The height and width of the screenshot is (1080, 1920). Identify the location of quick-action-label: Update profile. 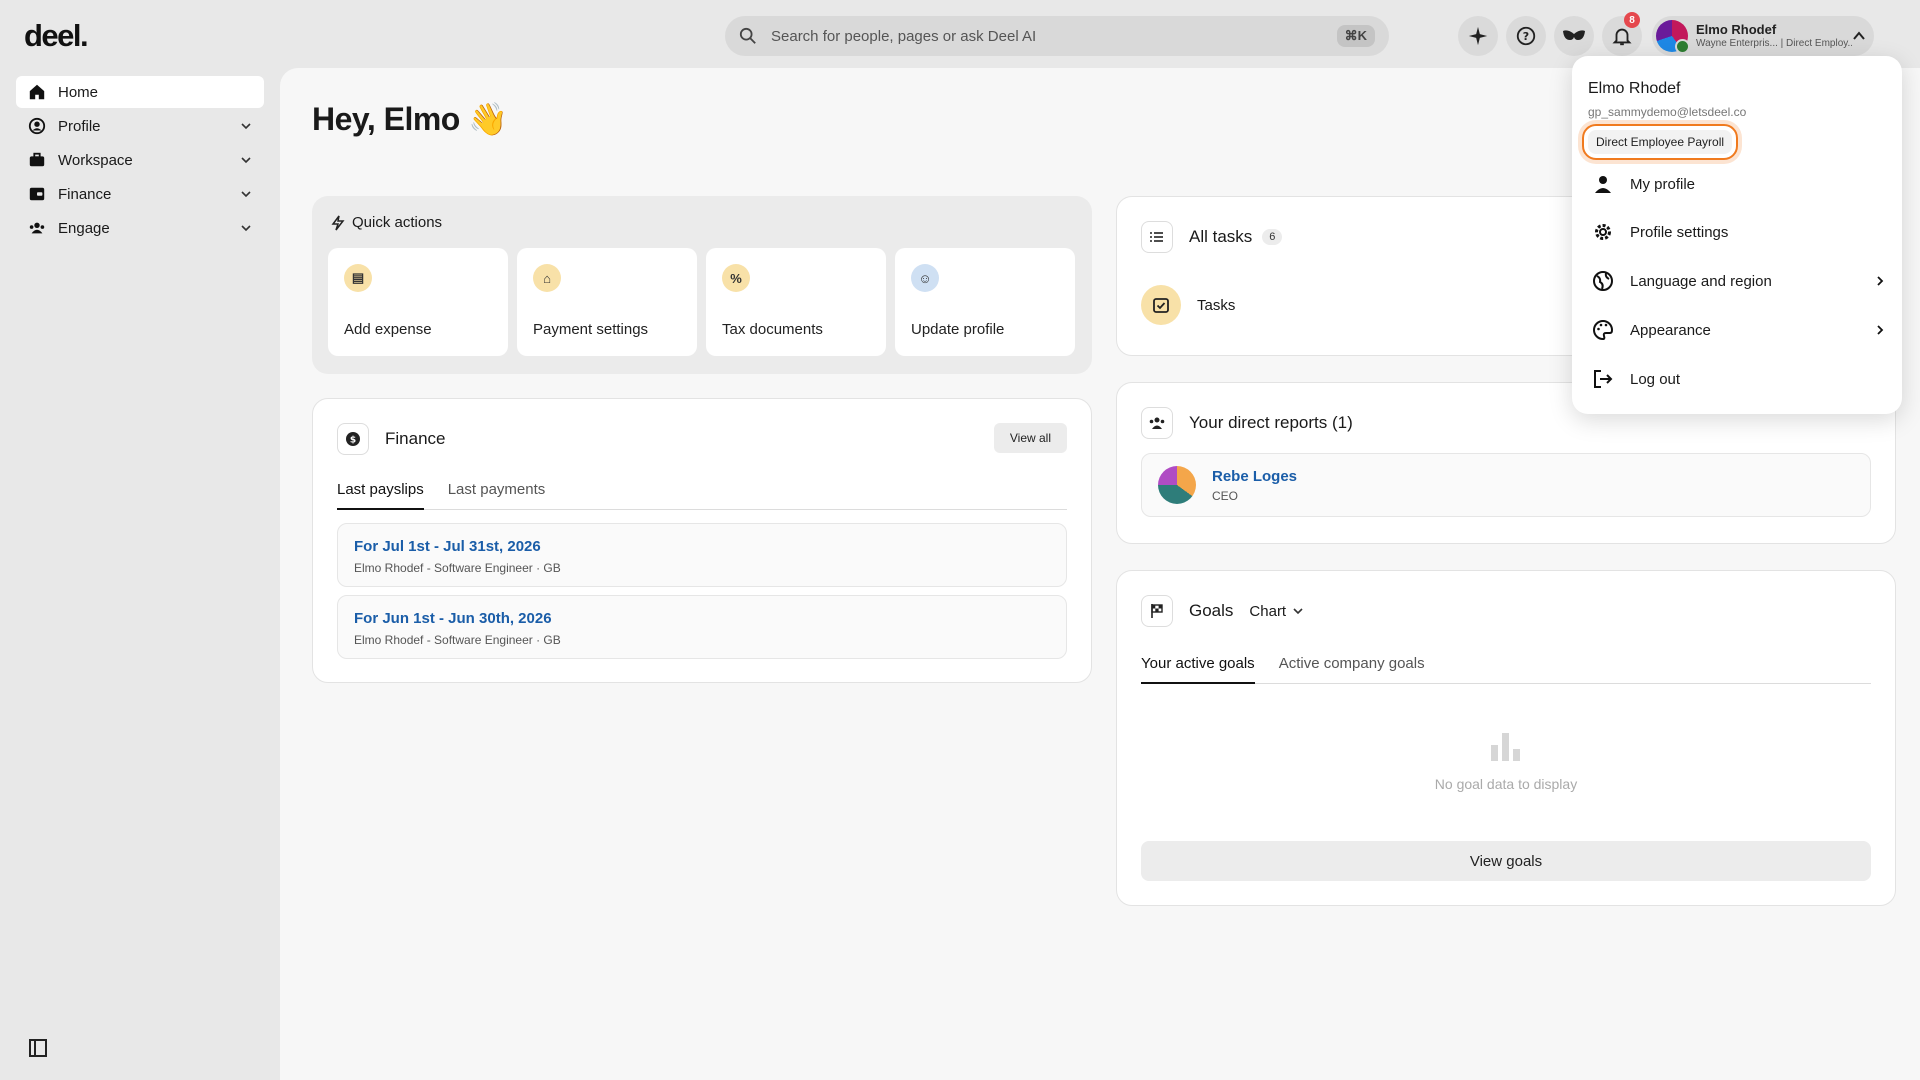
(958, 329).